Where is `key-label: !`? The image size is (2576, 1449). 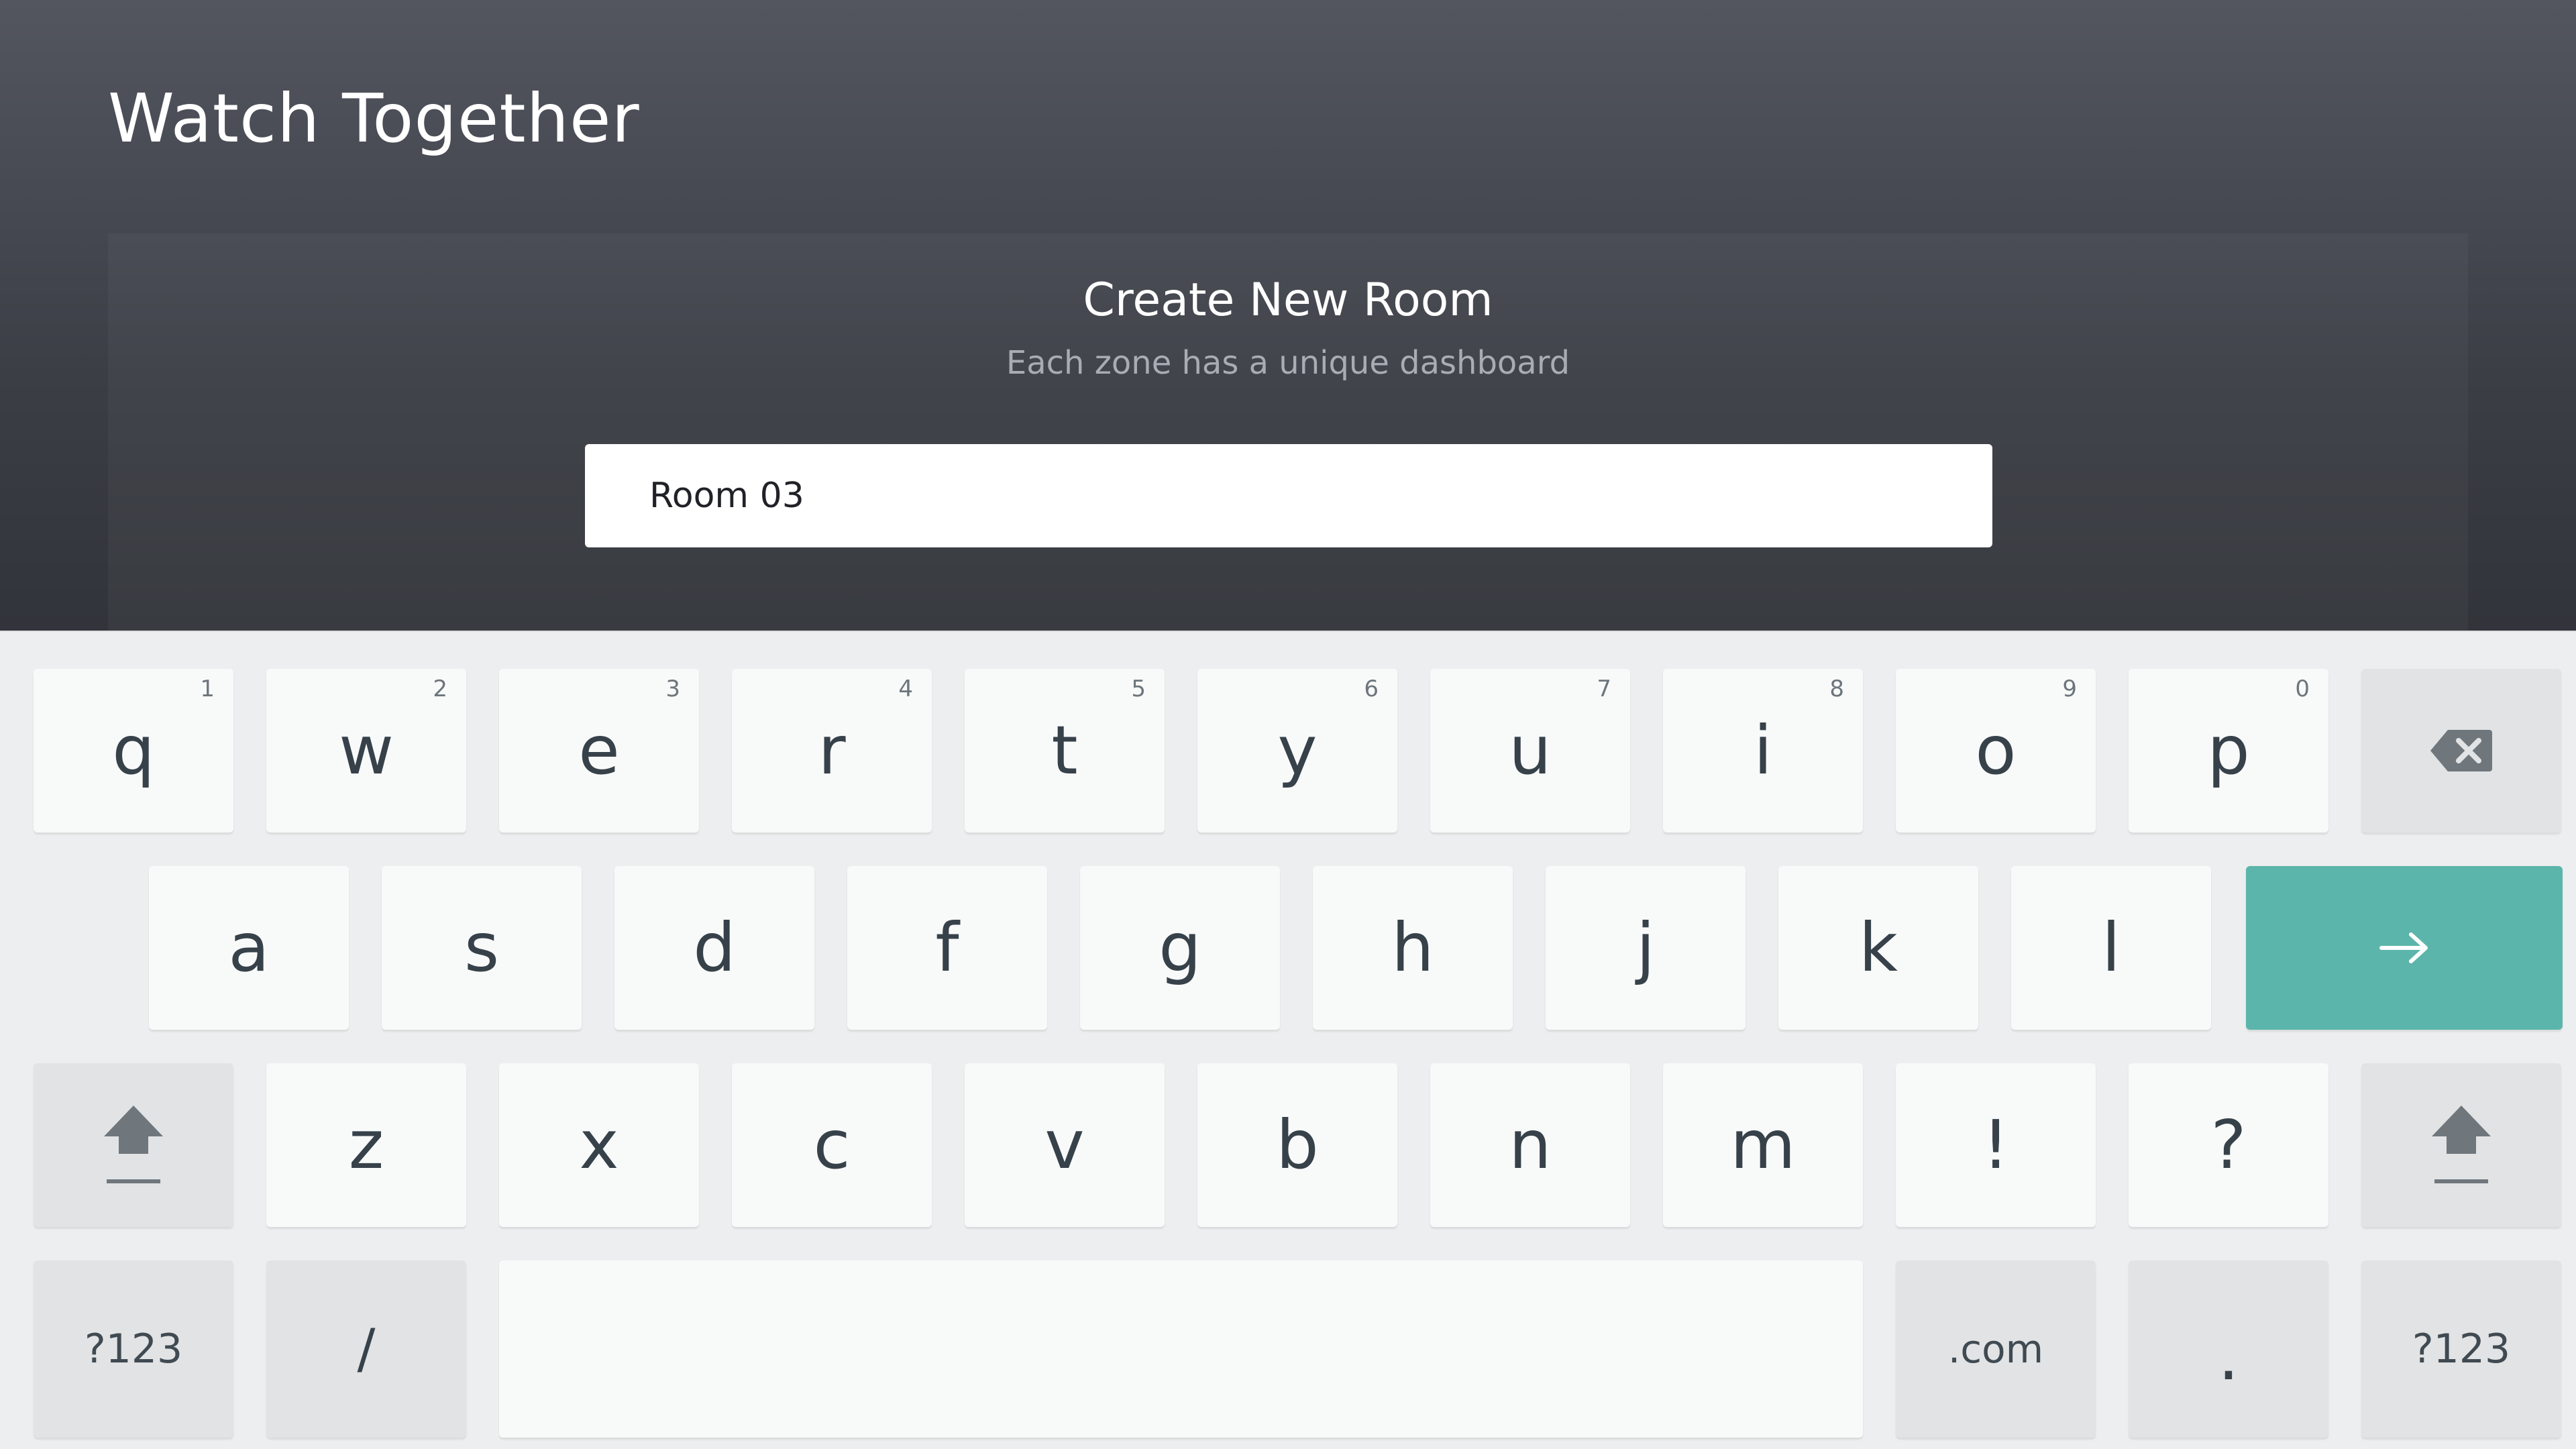 key-label: ! is located at coordinates (1996, 1145).